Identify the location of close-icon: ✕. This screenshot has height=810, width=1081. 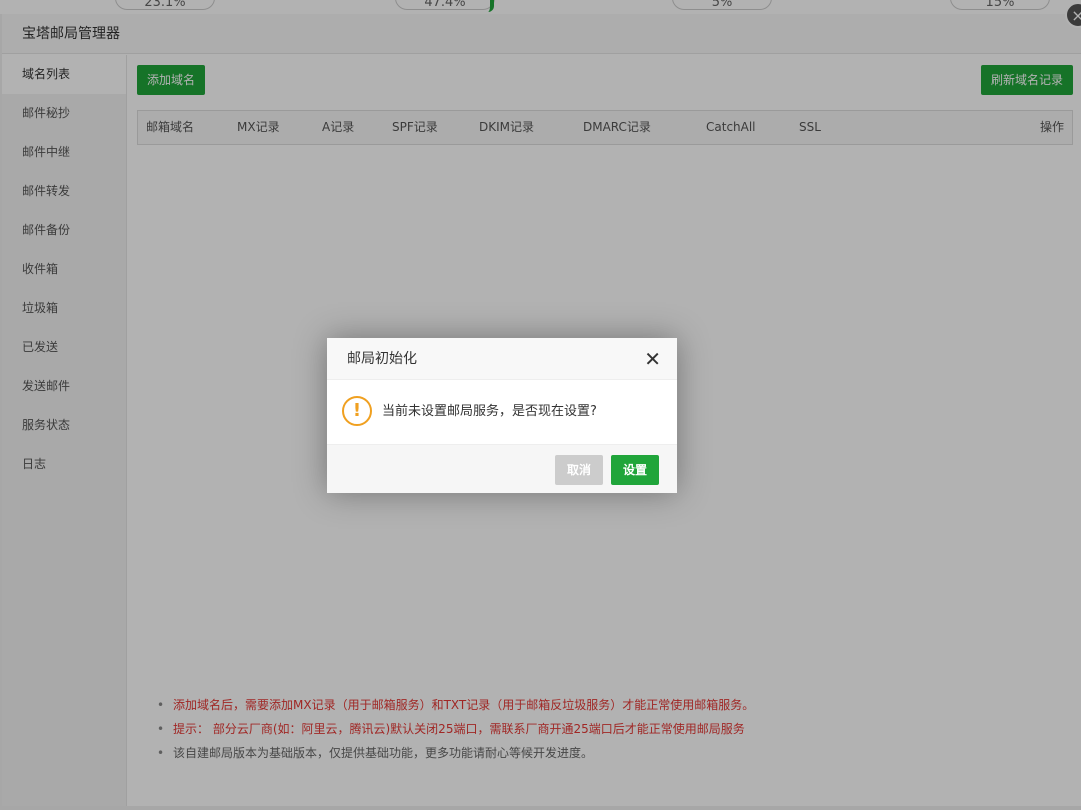
(652, 359).